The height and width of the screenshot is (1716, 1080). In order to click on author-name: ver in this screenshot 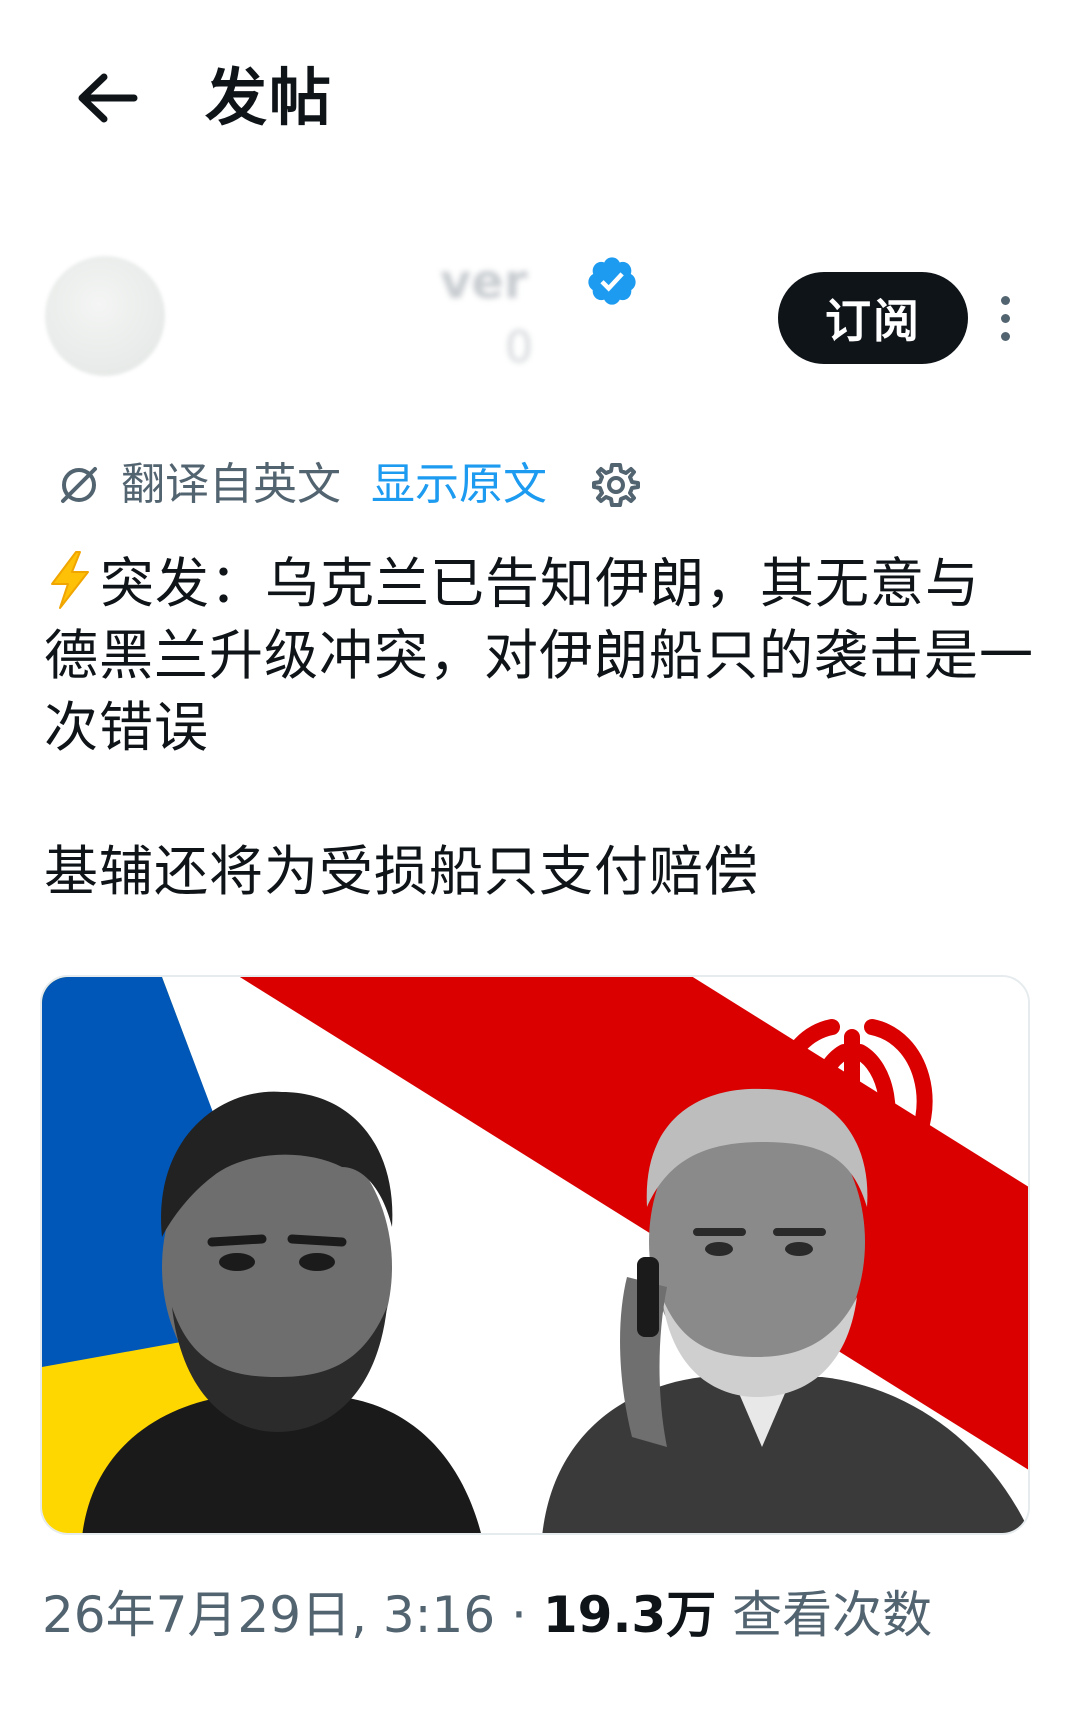, I will do `click(484, 282)`.